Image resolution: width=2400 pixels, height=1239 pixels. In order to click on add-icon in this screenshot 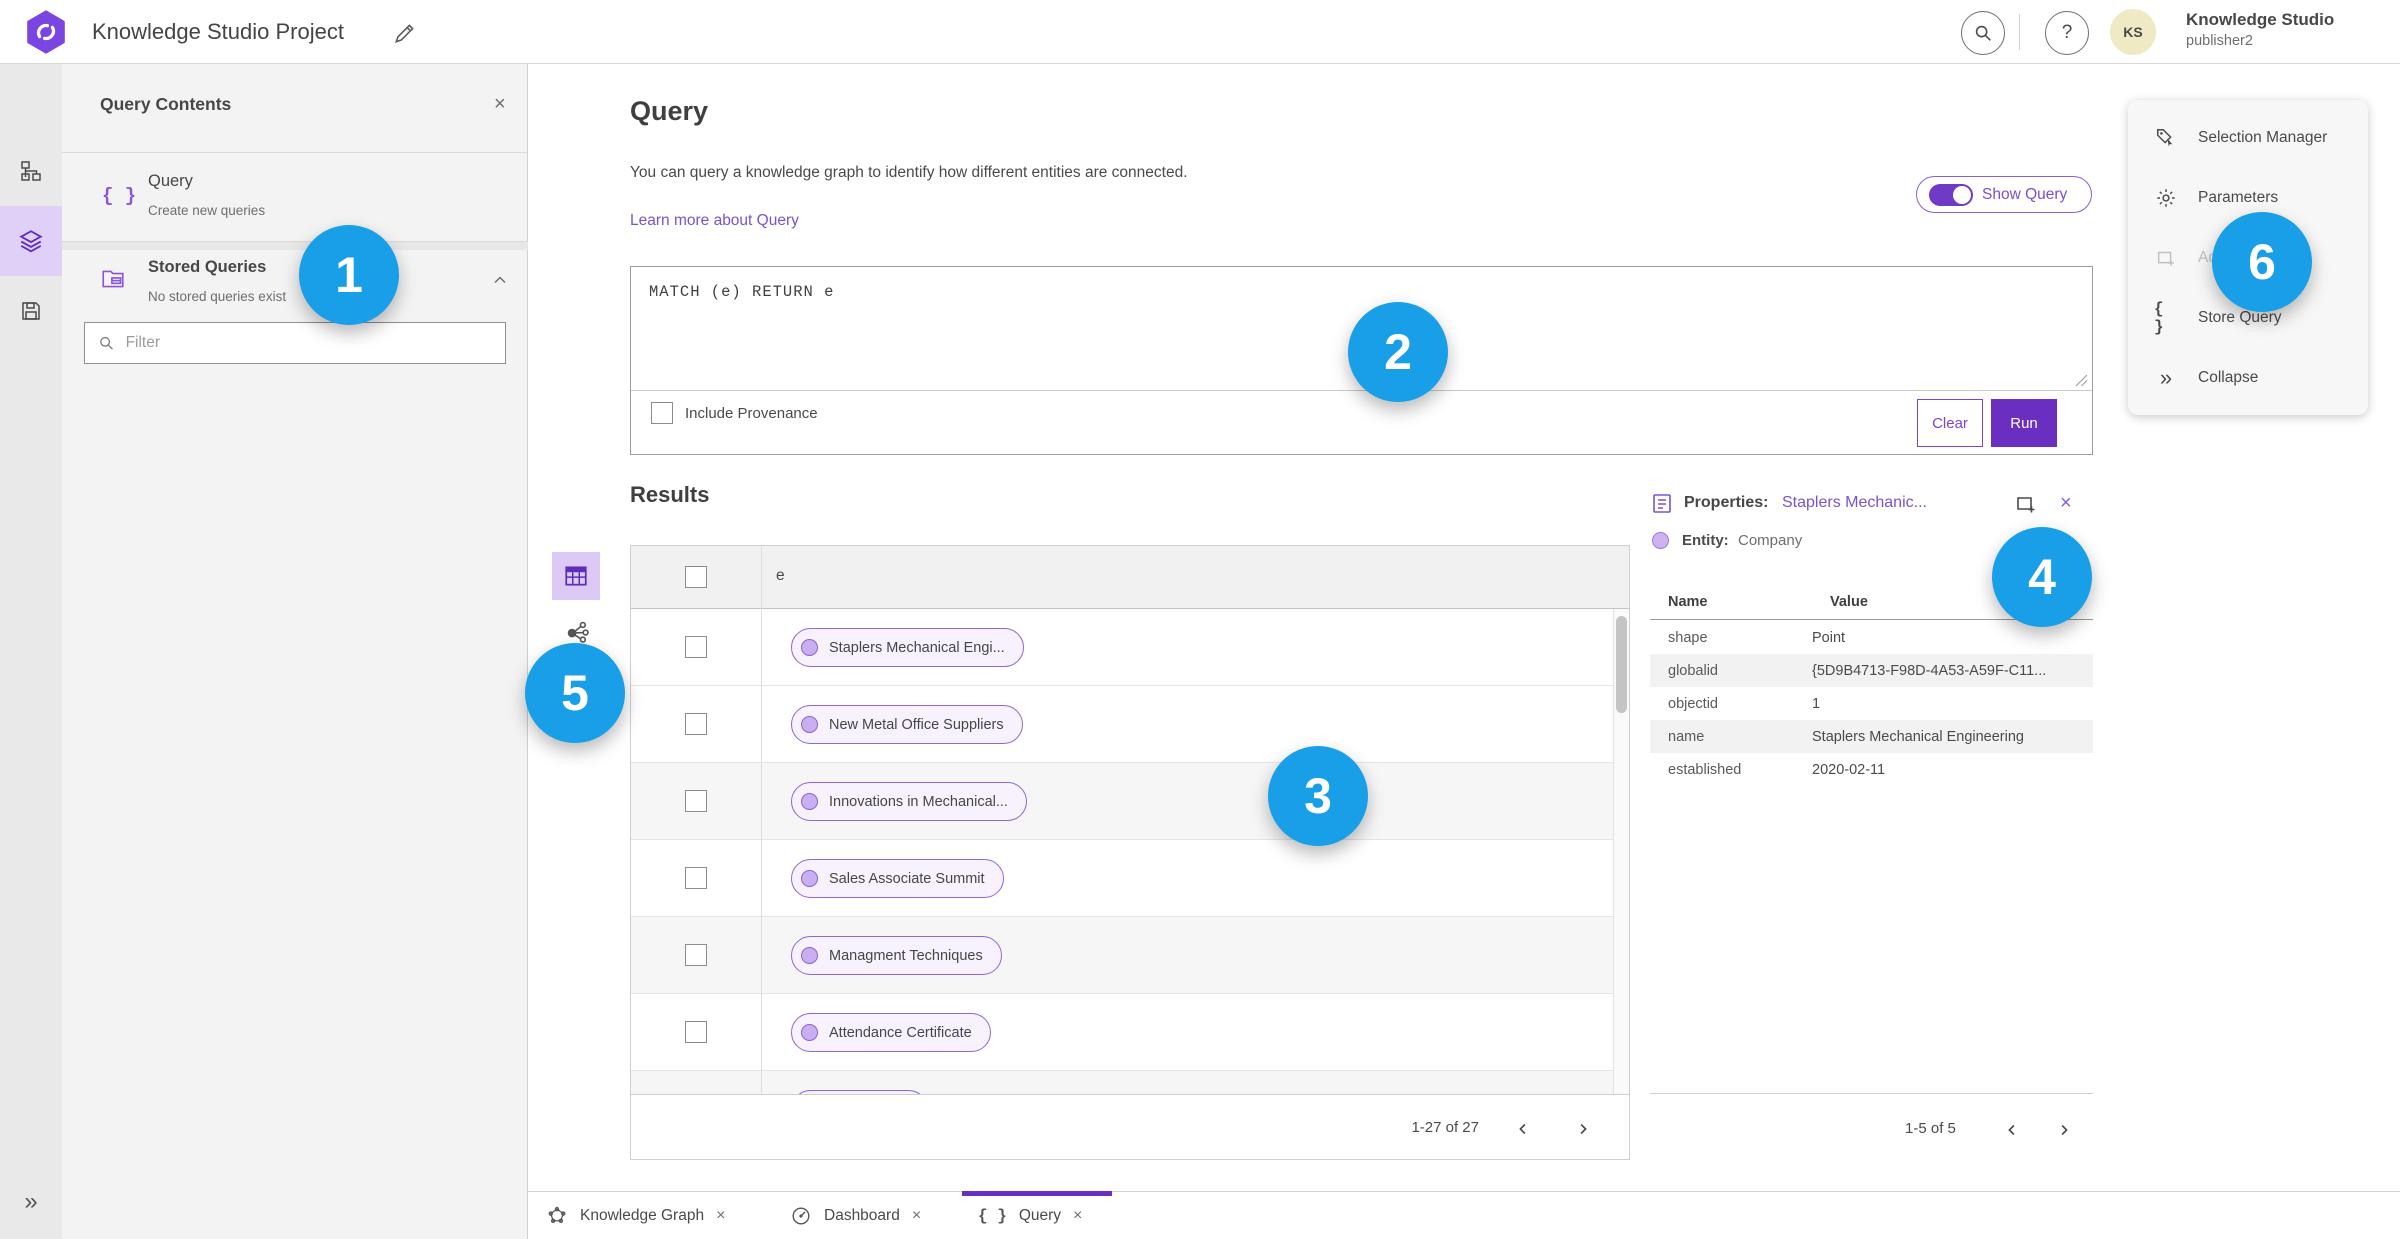, I will do `click(2166, 258)`.